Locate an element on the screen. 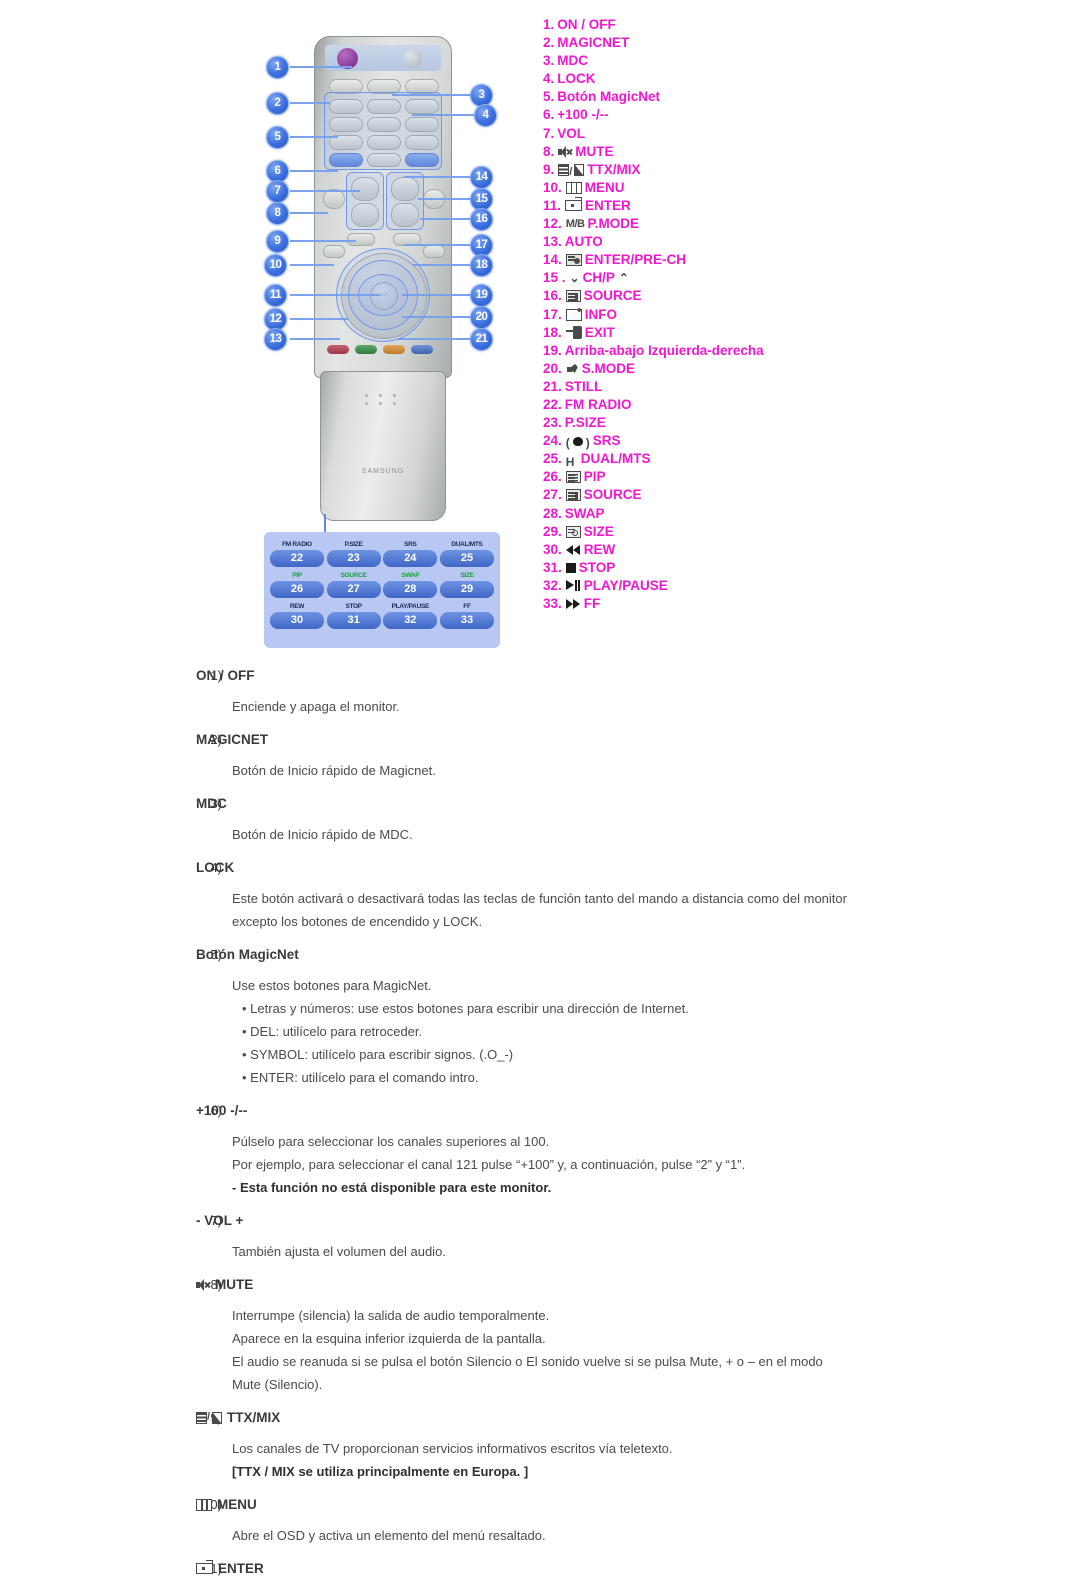  entry-body: Botón de Inicio rápido de MDC. is located at coordinates (656, 834).